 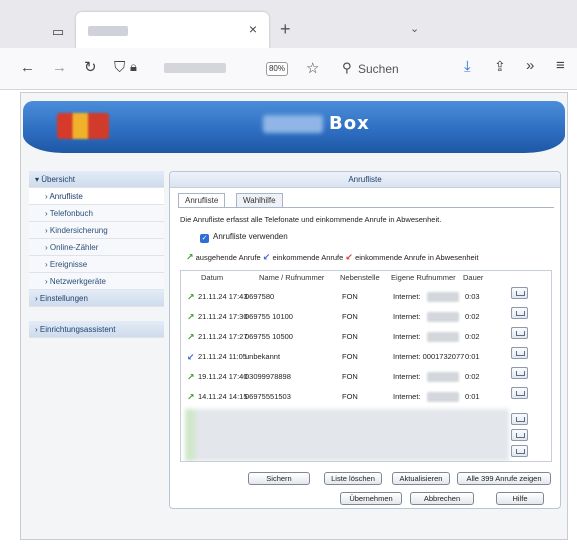 I want to click on sidebar-item: › Online-Zähler, so click(x=96, y=247).